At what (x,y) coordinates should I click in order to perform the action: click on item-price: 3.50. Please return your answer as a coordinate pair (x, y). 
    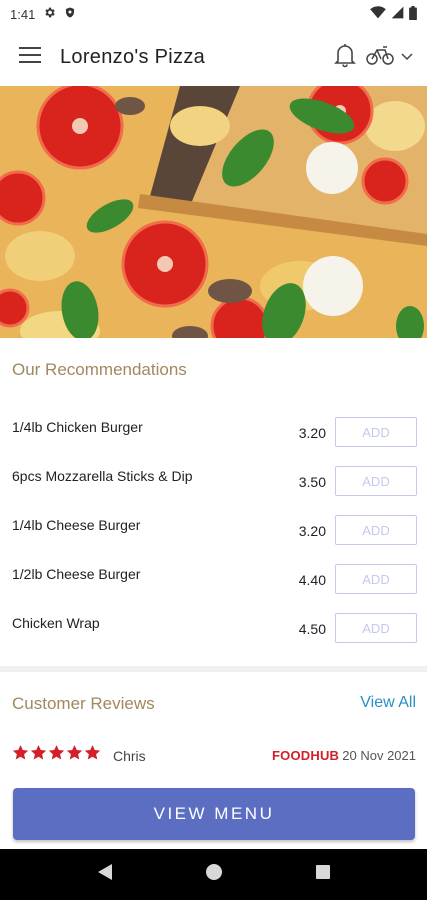
    Looking at the image, I should click on (312, 482).